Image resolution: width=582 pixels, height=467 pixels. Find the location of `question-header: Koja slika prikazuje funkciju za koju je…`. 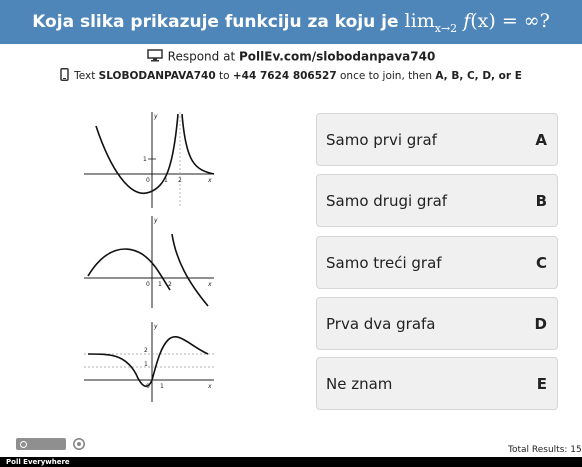

question-header: Koja slika prikazuje funkciju za koju je… is located at coordinates (291, 22).